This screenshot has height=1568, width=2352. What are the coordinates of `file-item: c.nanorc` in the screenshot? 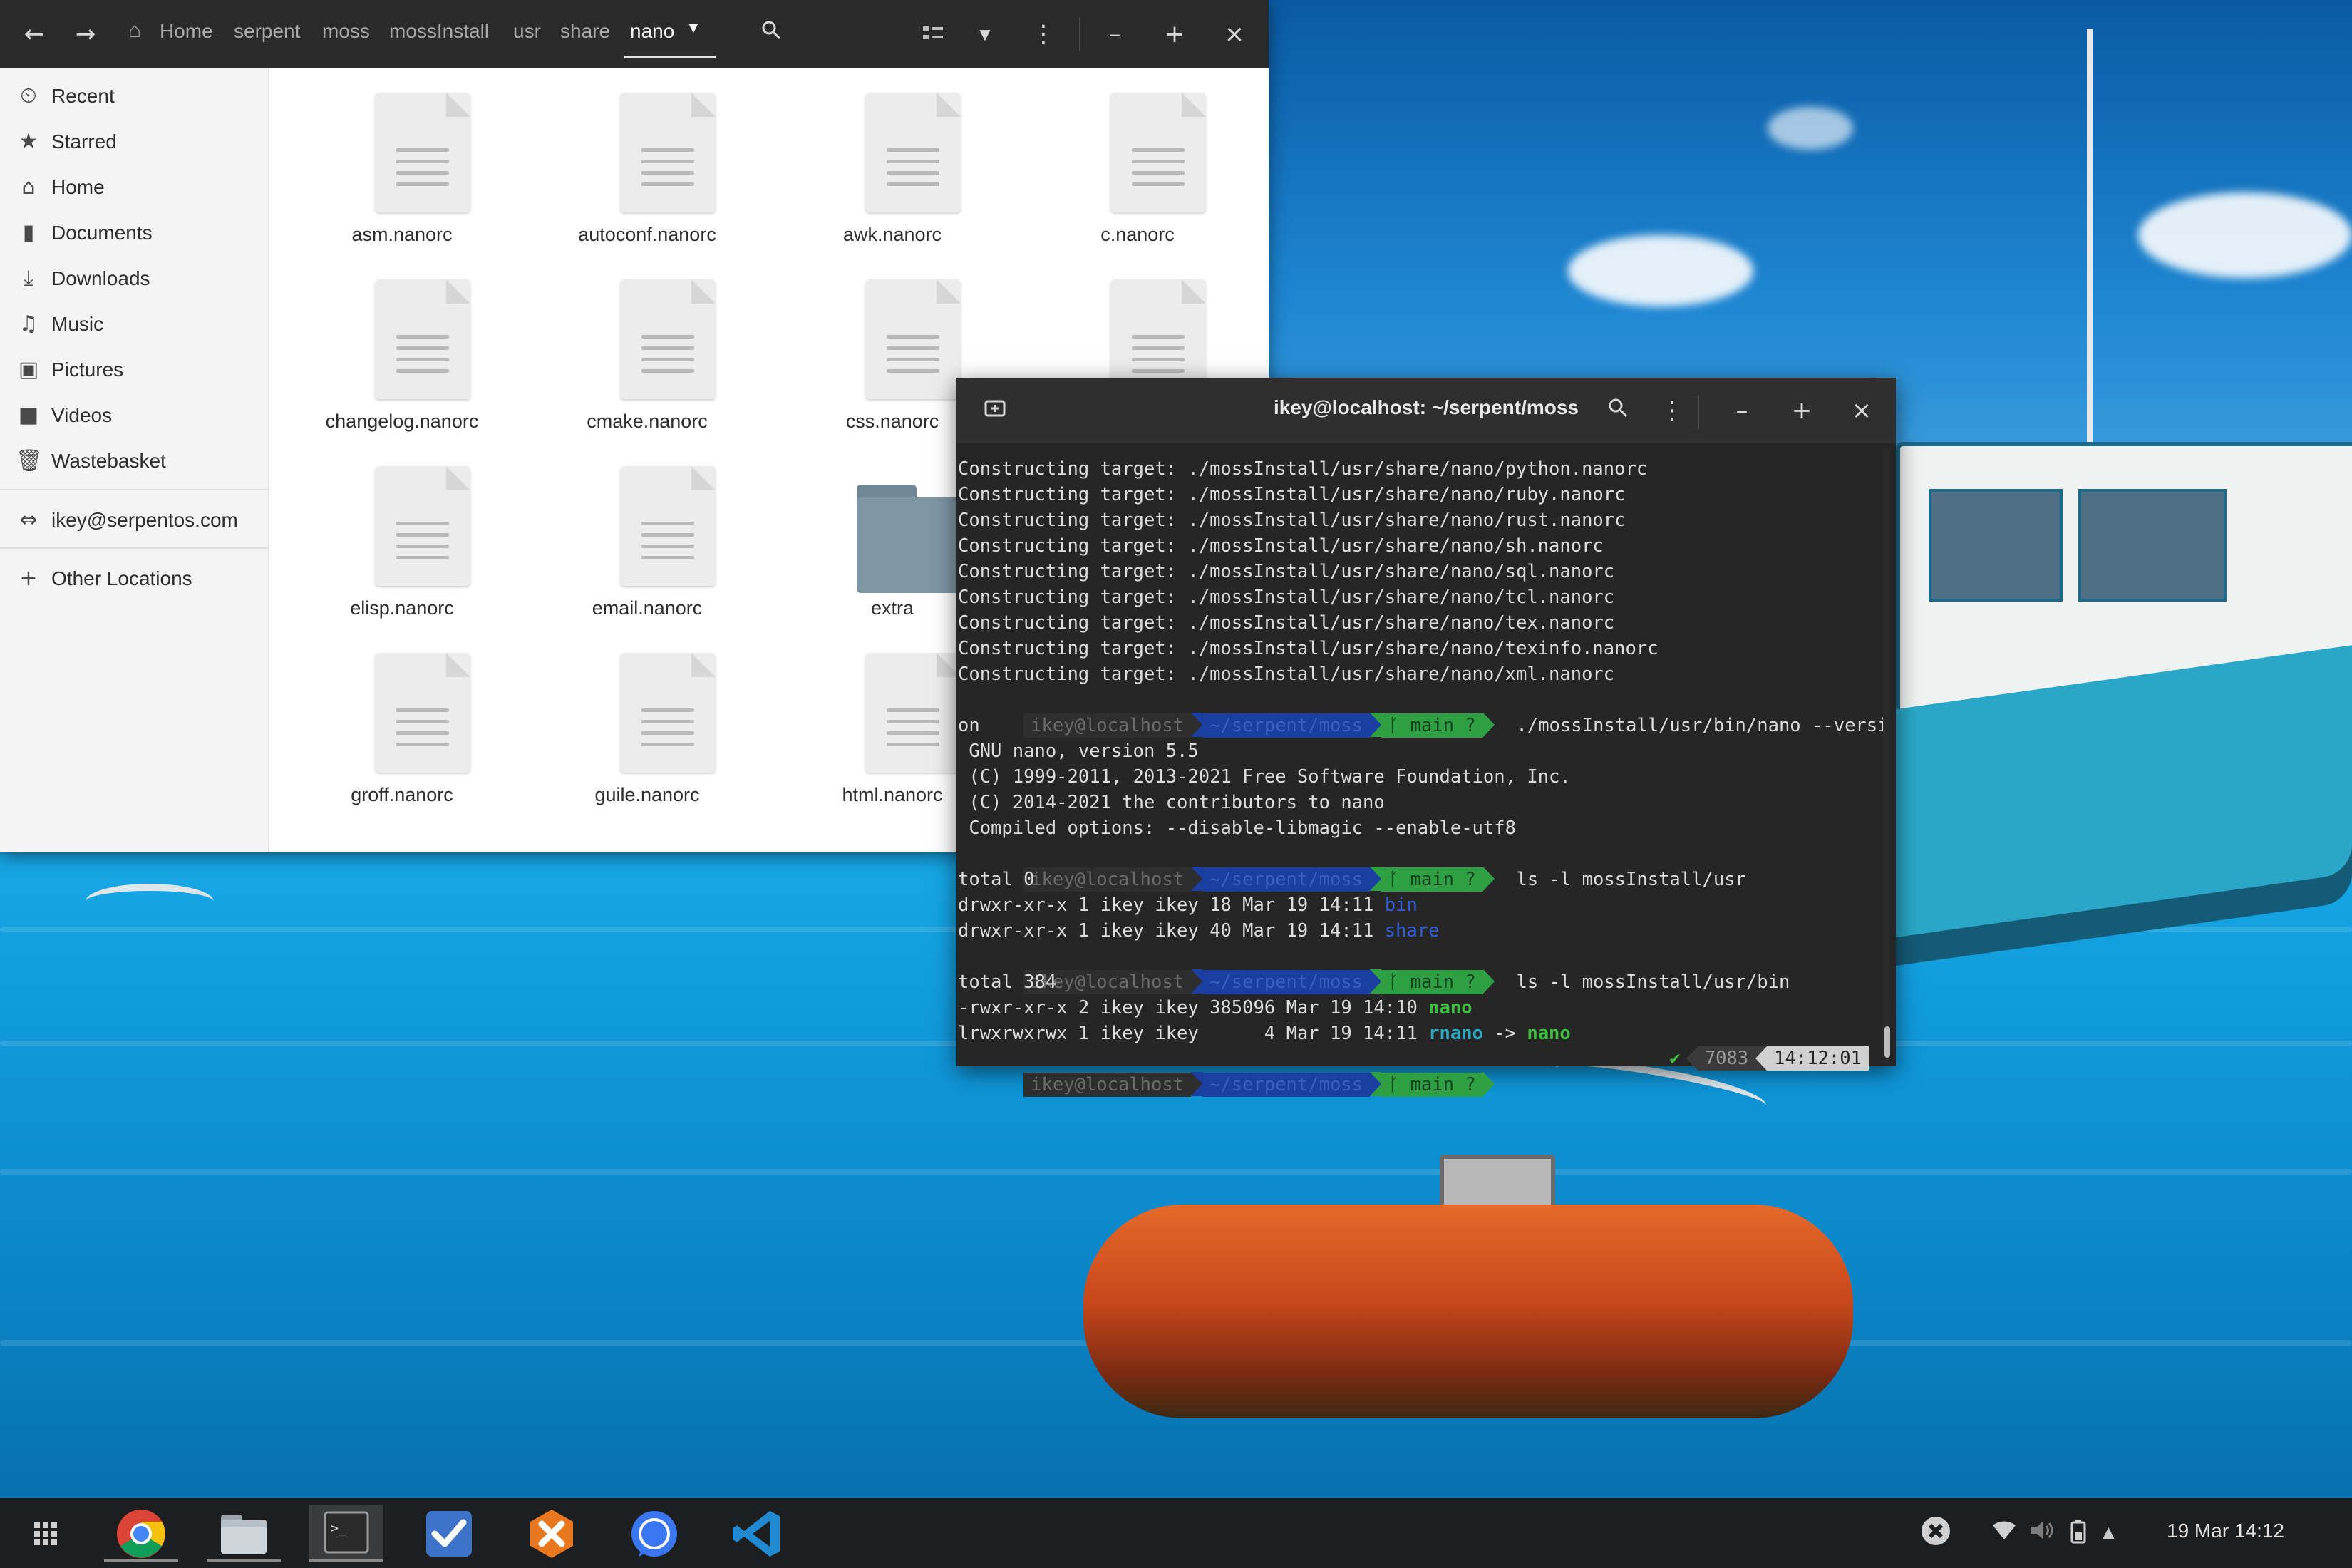 It's located at (1137, 157).